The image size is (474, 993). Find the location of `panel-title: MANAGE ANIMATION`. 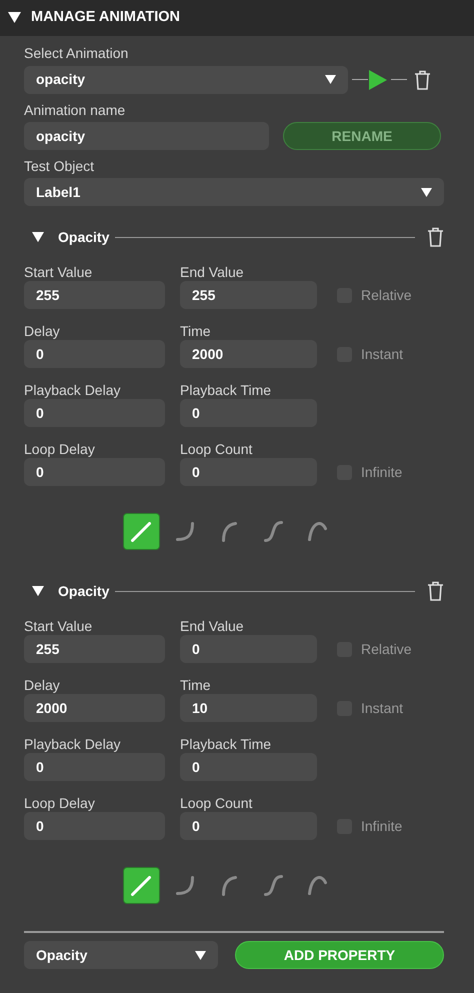

panel-title: MANAGE ANIMATION is located at coordinates (105, 18).